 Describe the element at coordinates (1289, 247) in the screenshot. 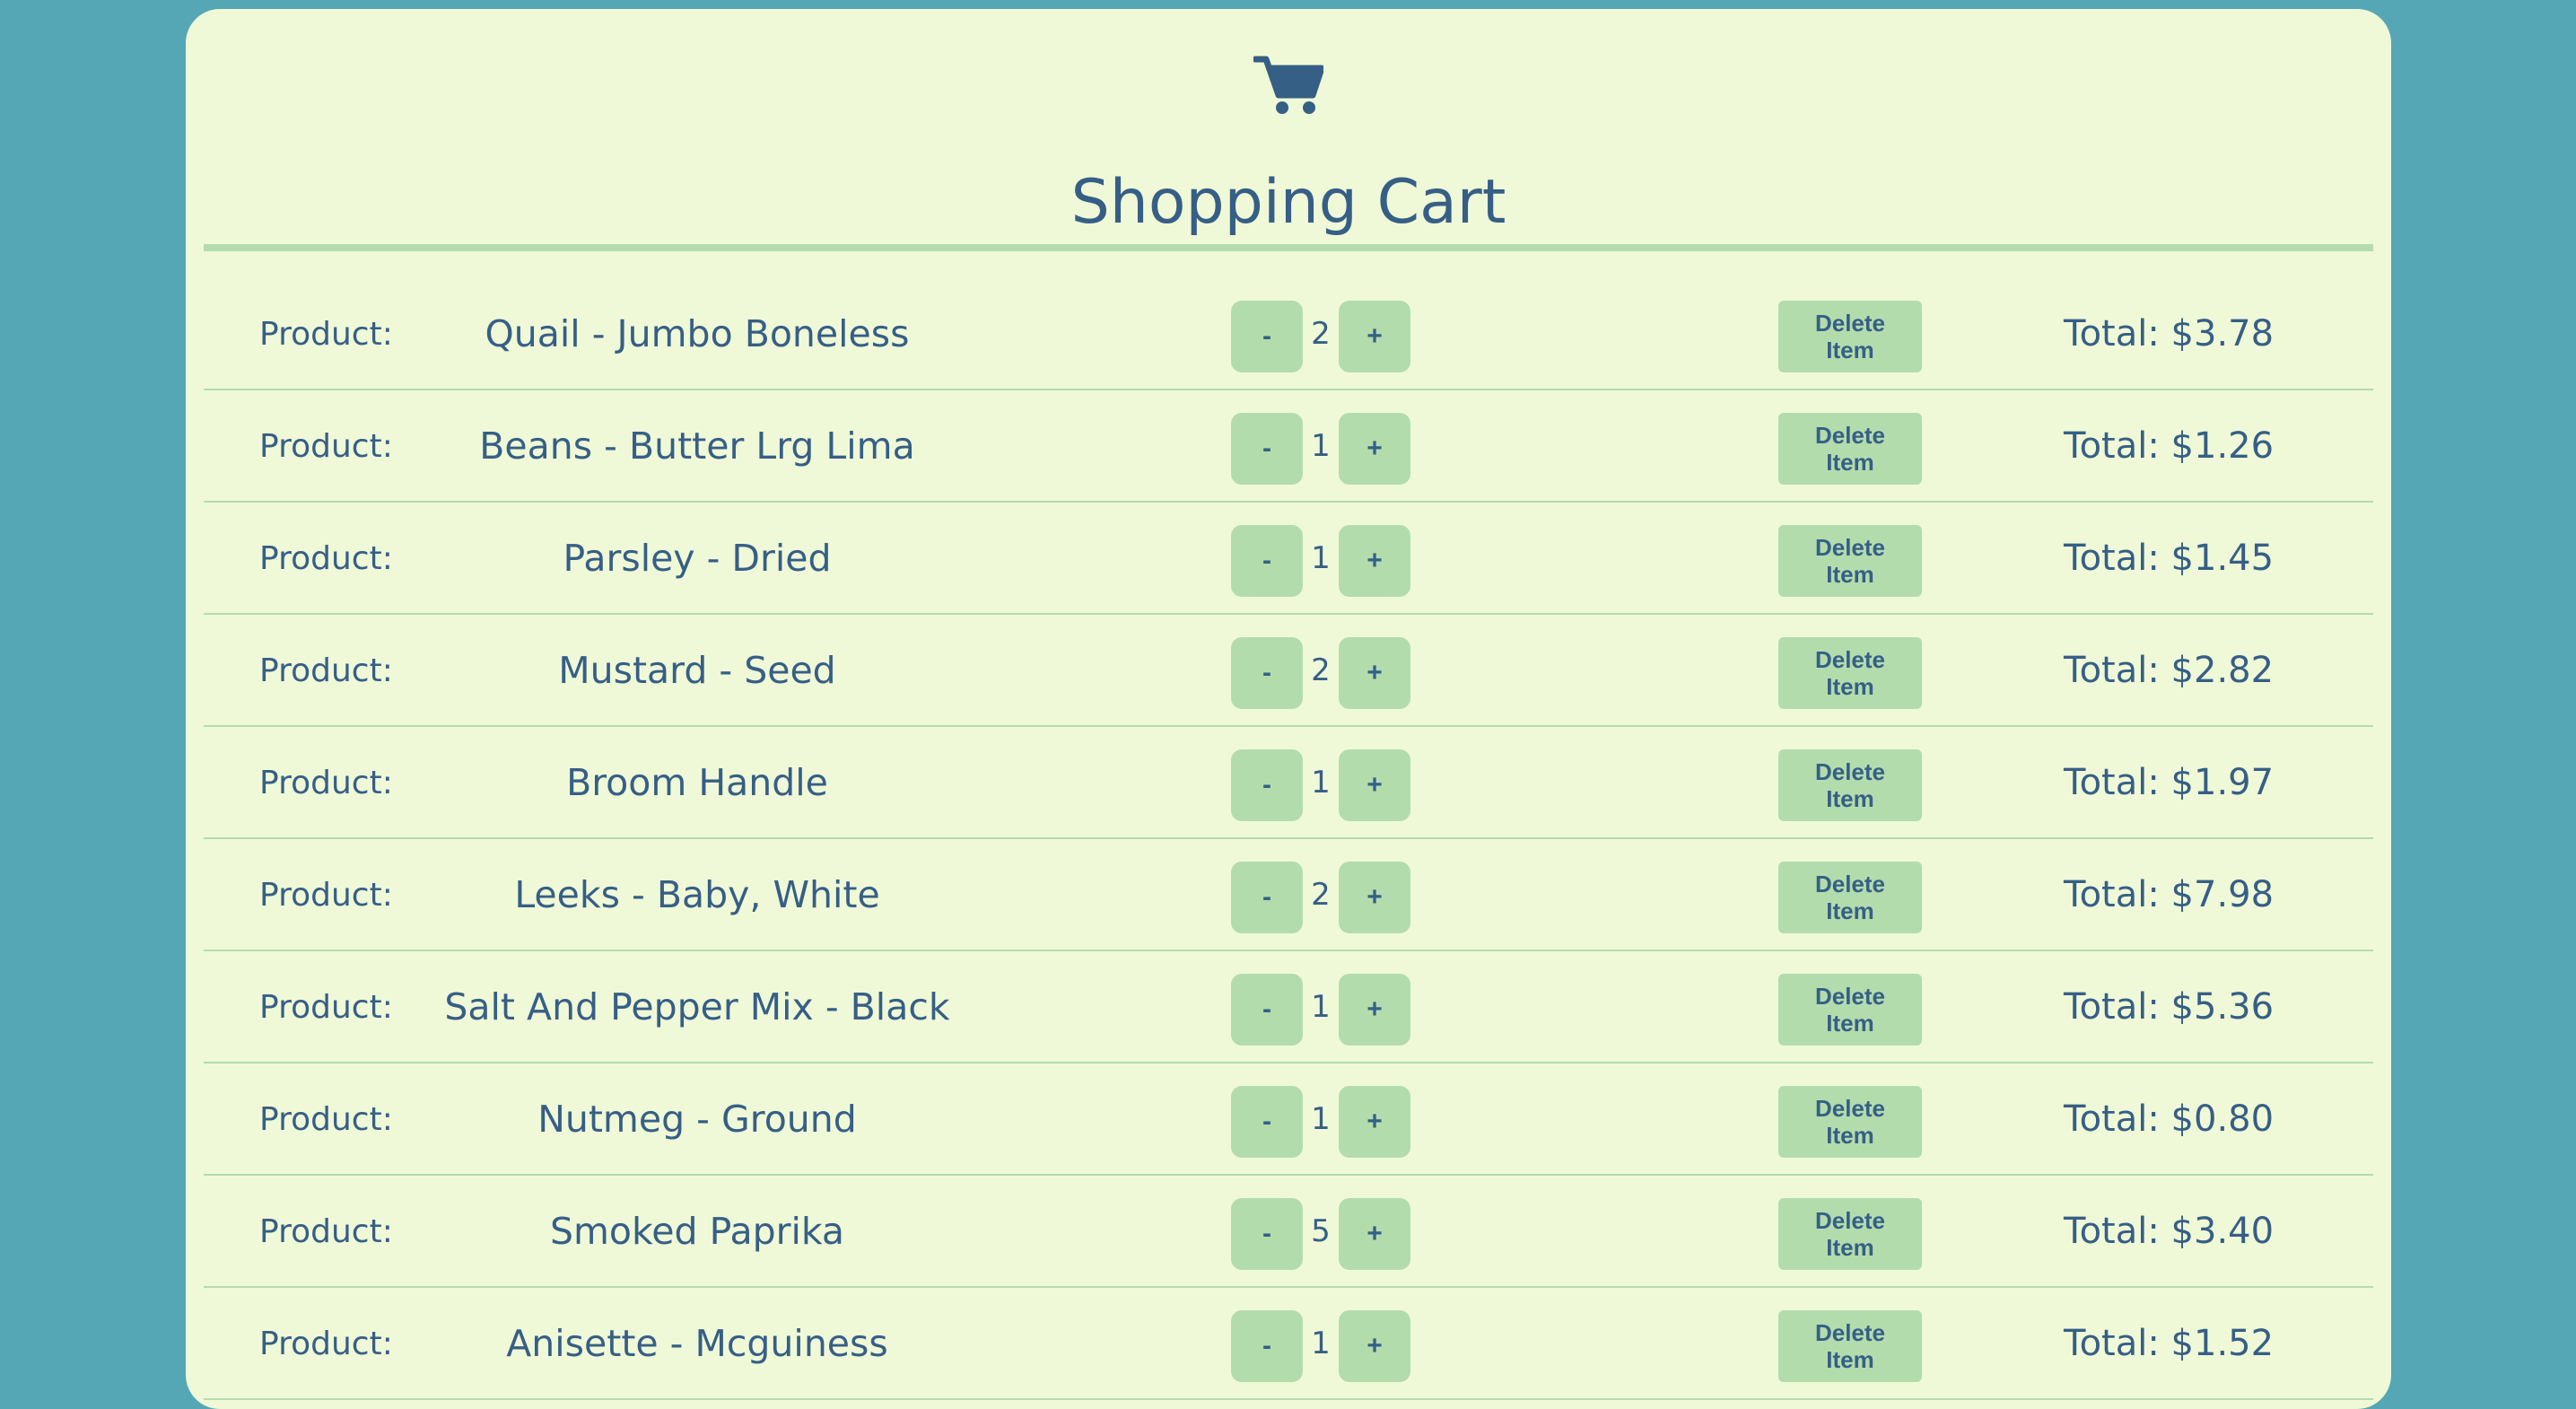

I see `title-divider` at that location.